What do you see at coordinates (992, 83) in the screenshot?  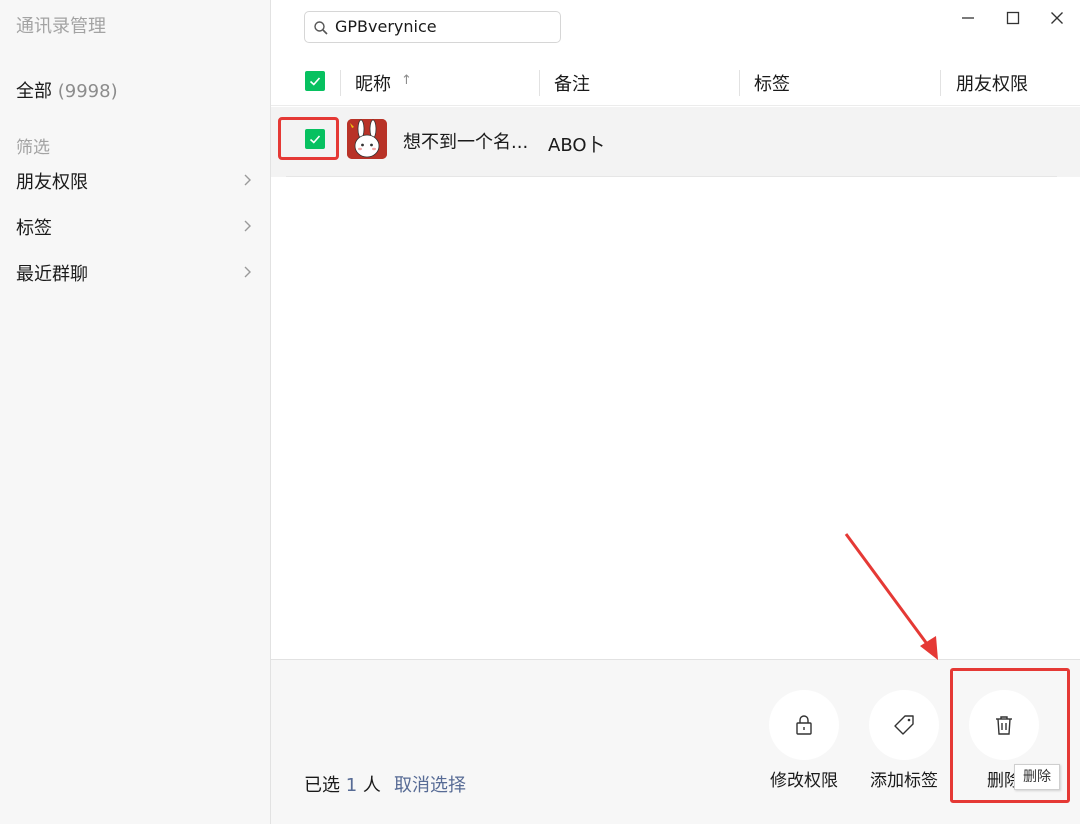 I see `column-header-permission: 朋友权限` at bounding box center [992, 83].